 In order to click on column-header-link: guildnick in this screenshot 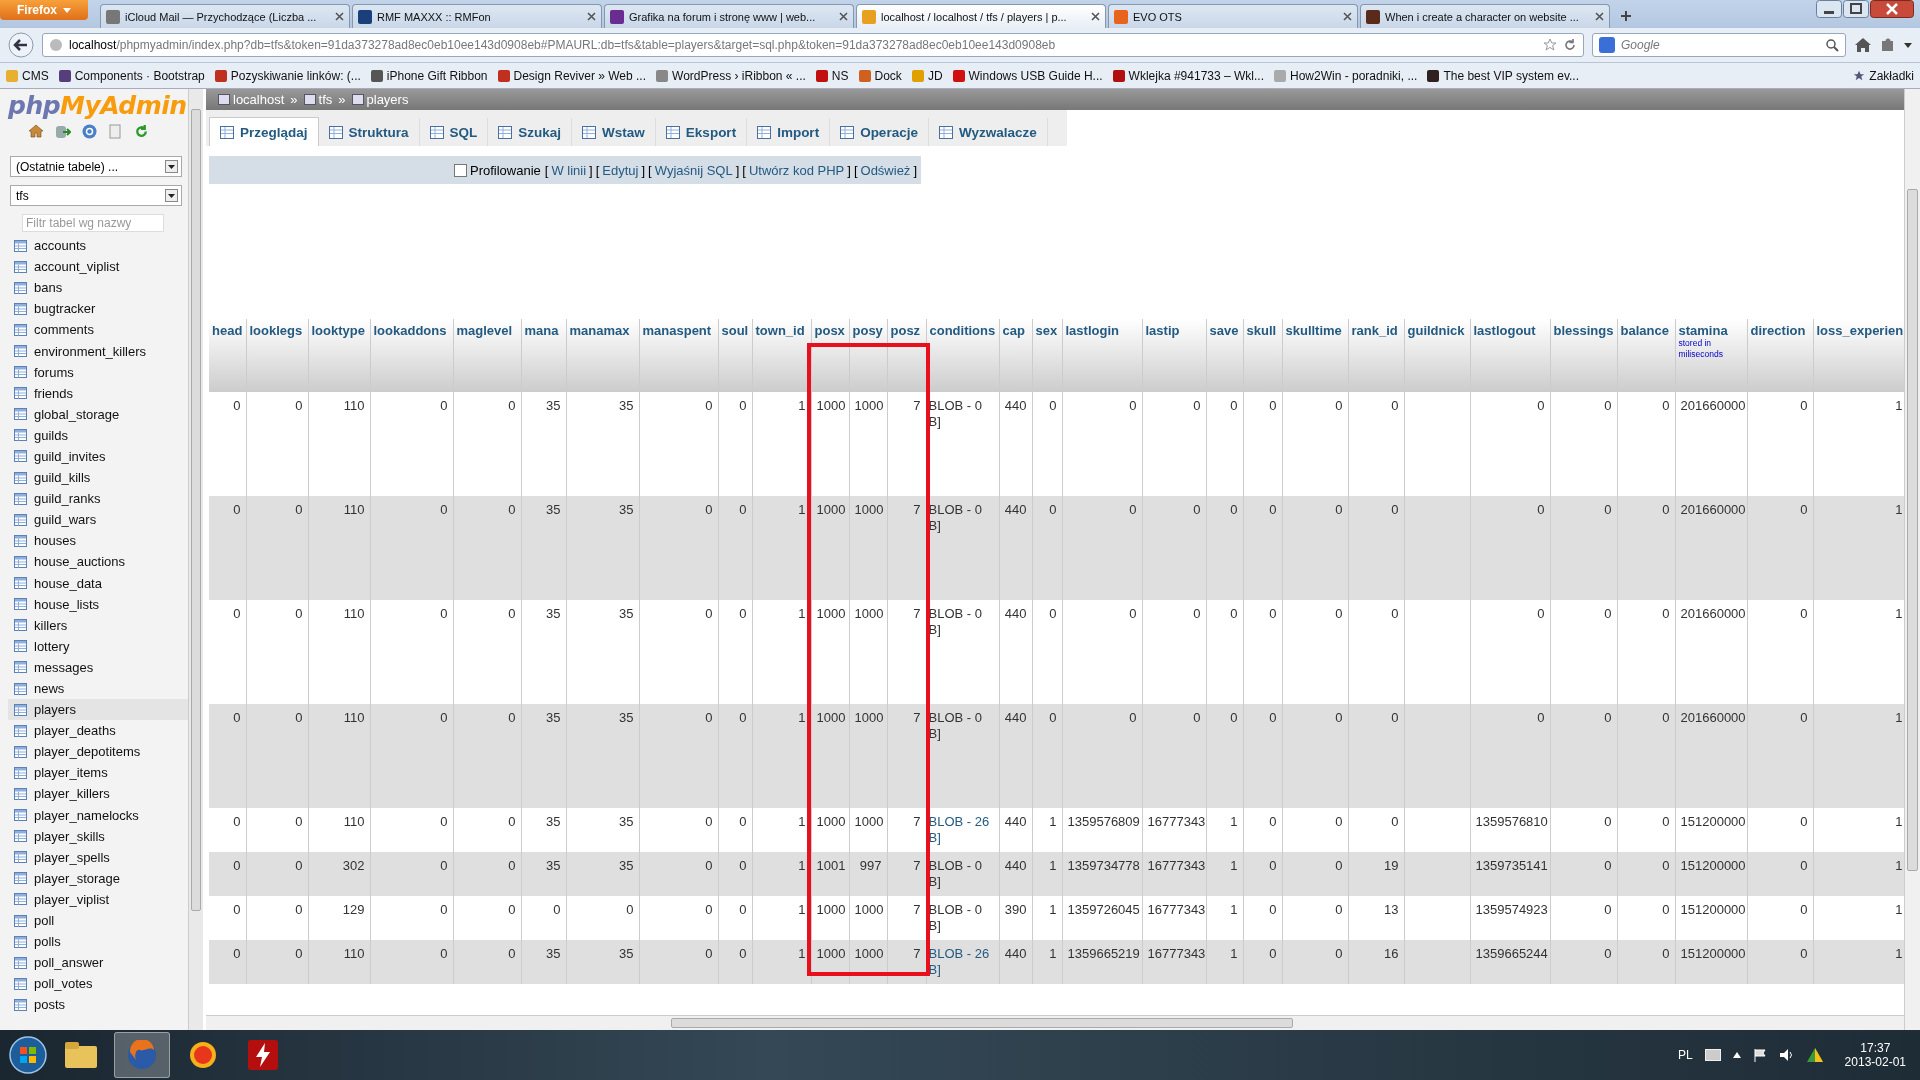, I will do `click(1436, 330)`.